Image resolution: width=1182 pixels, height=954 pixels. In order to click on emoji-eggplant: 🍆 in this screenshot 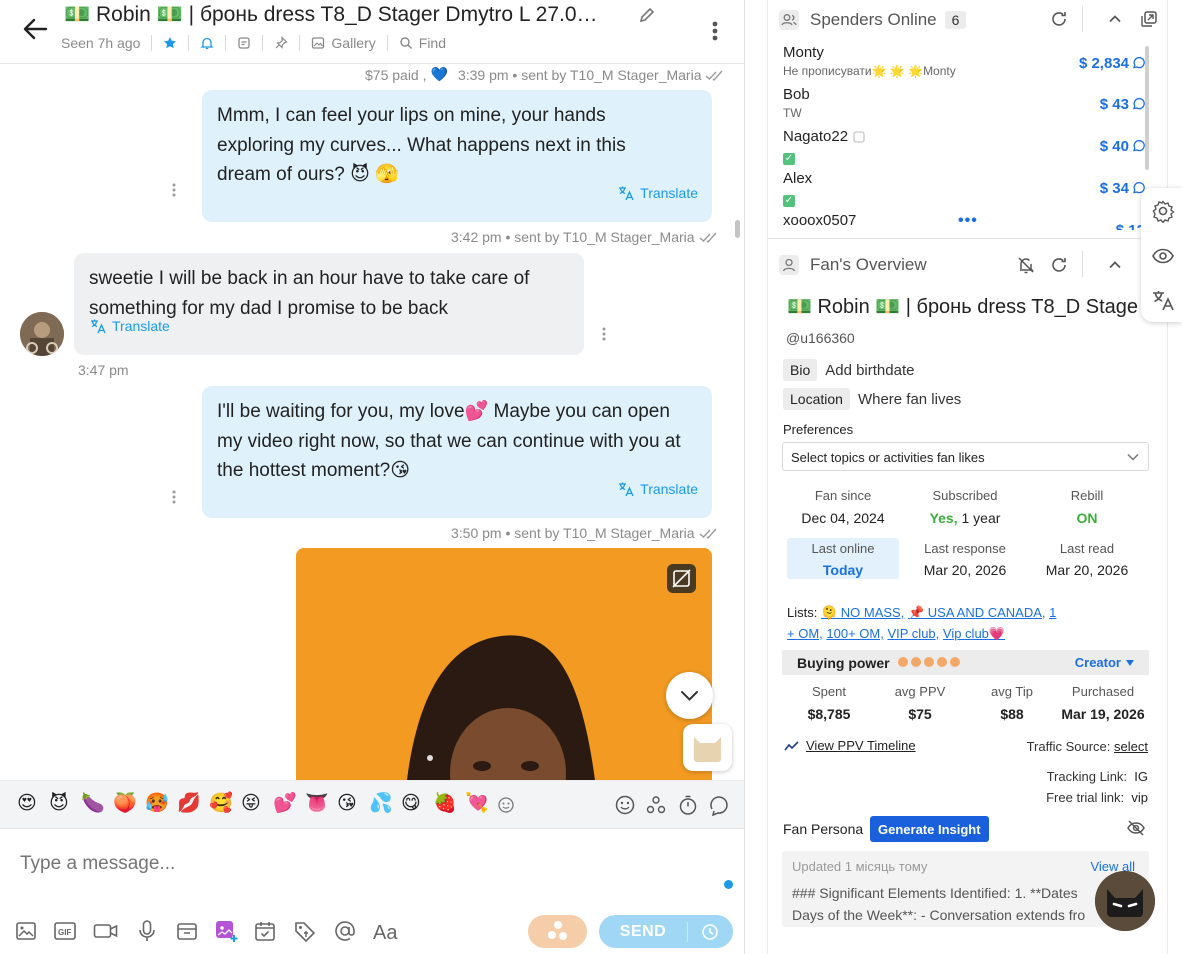, I will do `click(93, 804)`.